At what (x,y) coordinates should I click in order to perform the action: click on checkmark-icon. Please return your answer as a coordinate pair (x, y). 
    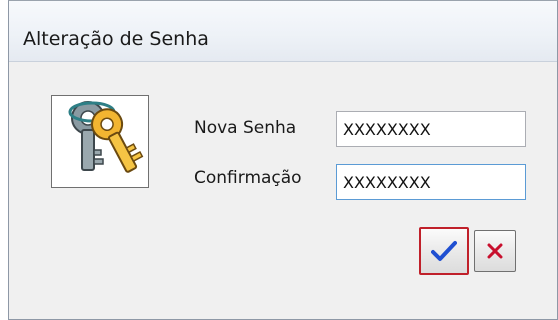
    Looking at the image, I should click on (444, 251).